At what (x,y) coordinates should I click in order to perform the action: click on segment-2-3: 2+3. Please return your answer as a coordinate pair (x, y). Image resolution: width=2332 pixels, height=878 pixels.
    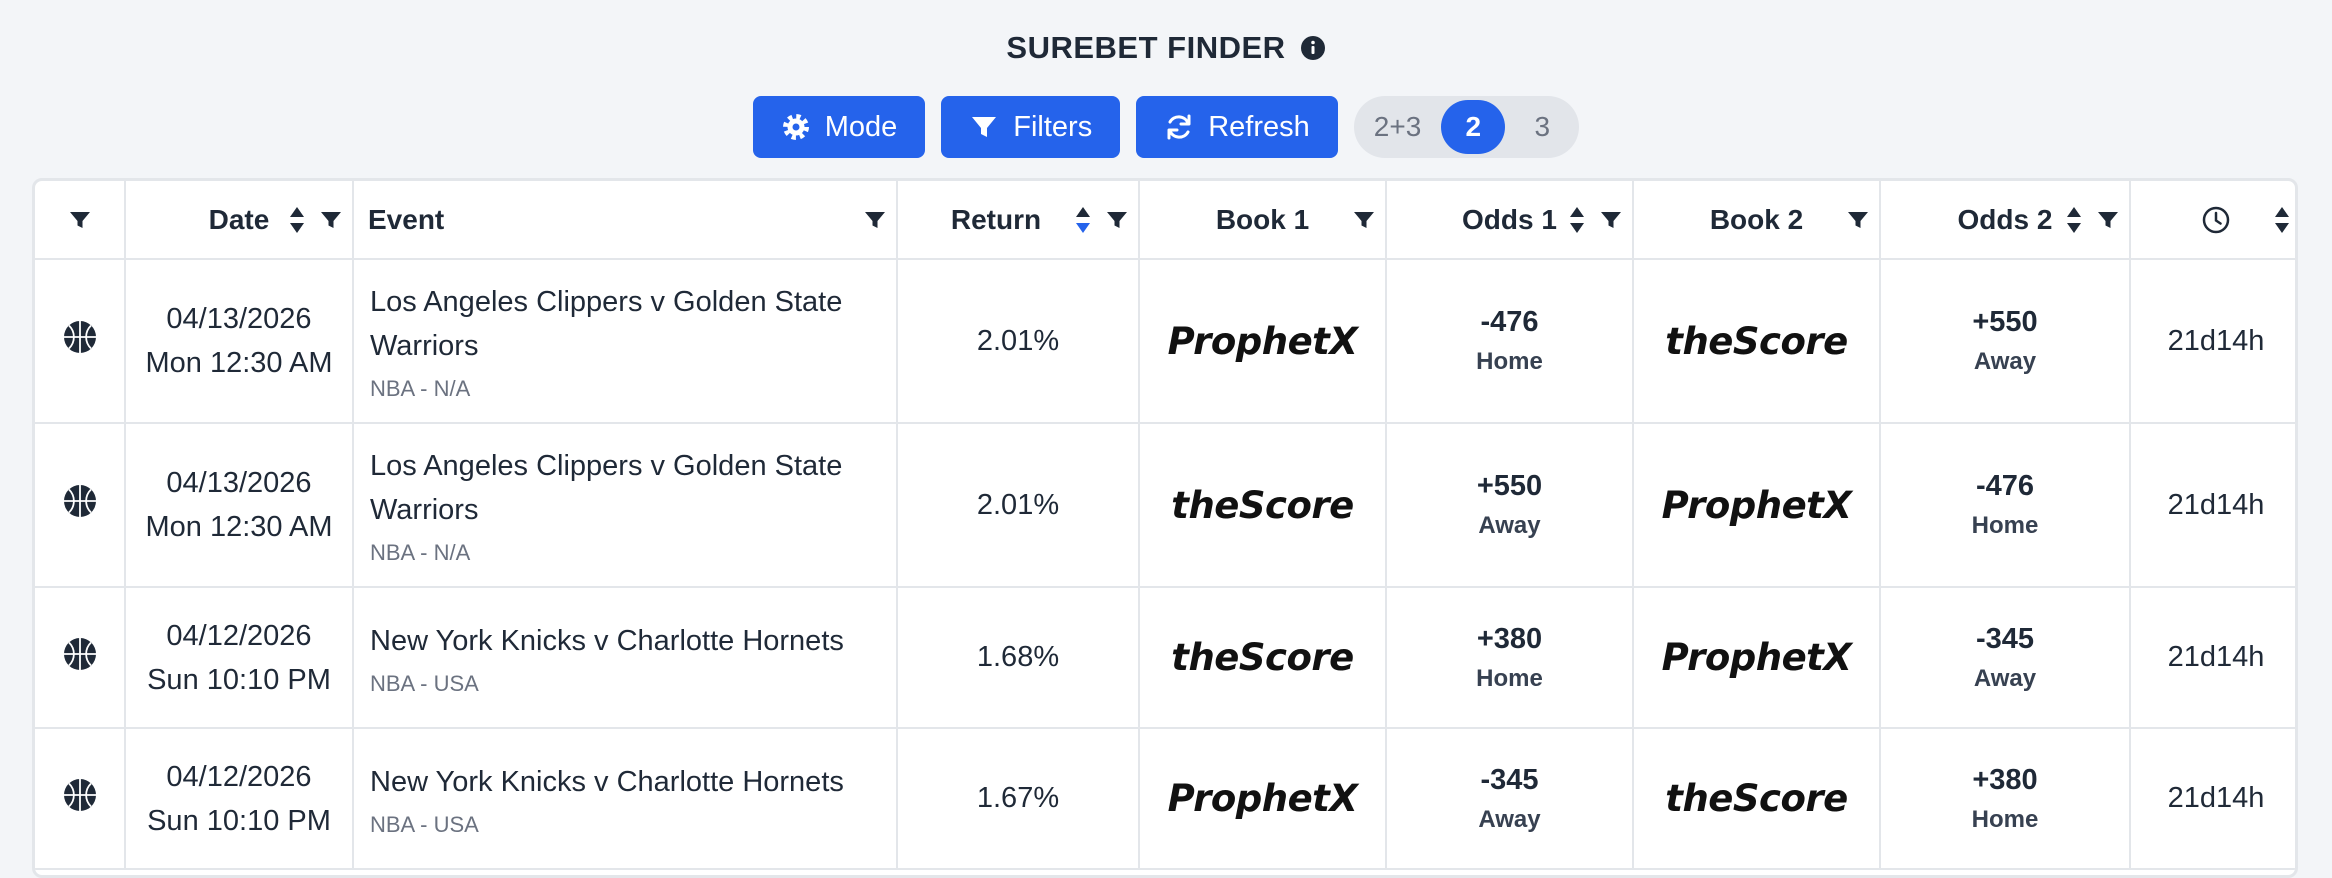
    Looking at the image, I should click on (1398, 127).